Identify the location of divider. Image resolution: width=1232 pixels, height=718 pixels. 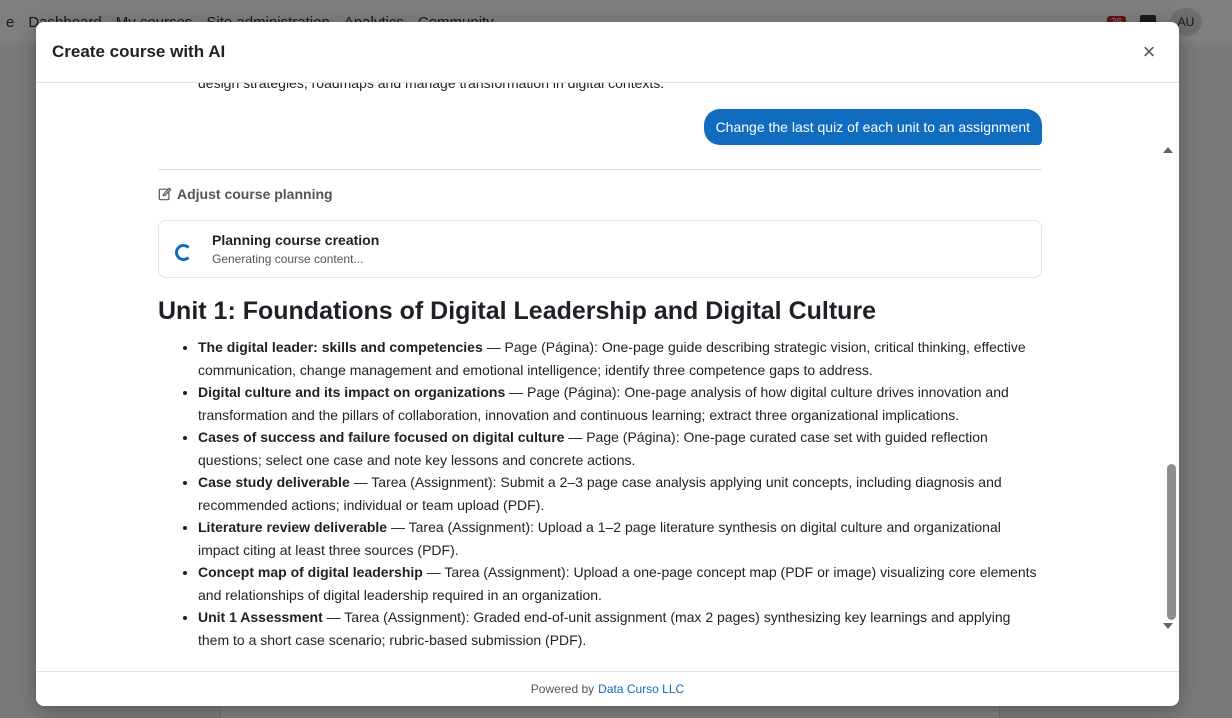
(600, 169).